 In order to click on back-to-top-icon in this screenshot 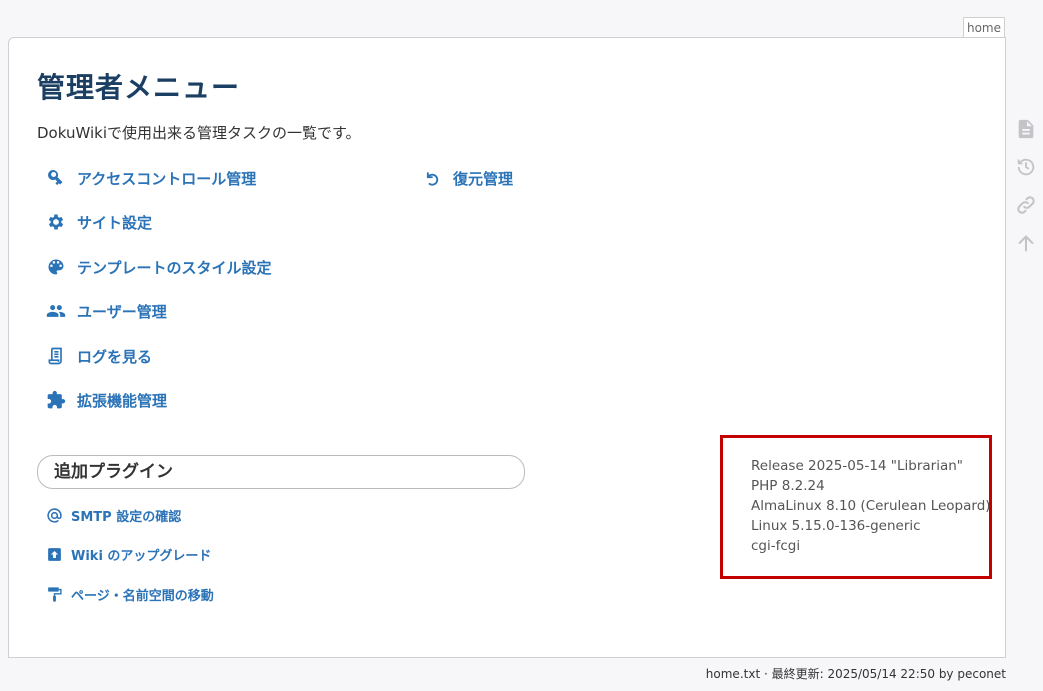, I will do `click(1026, 243)`.